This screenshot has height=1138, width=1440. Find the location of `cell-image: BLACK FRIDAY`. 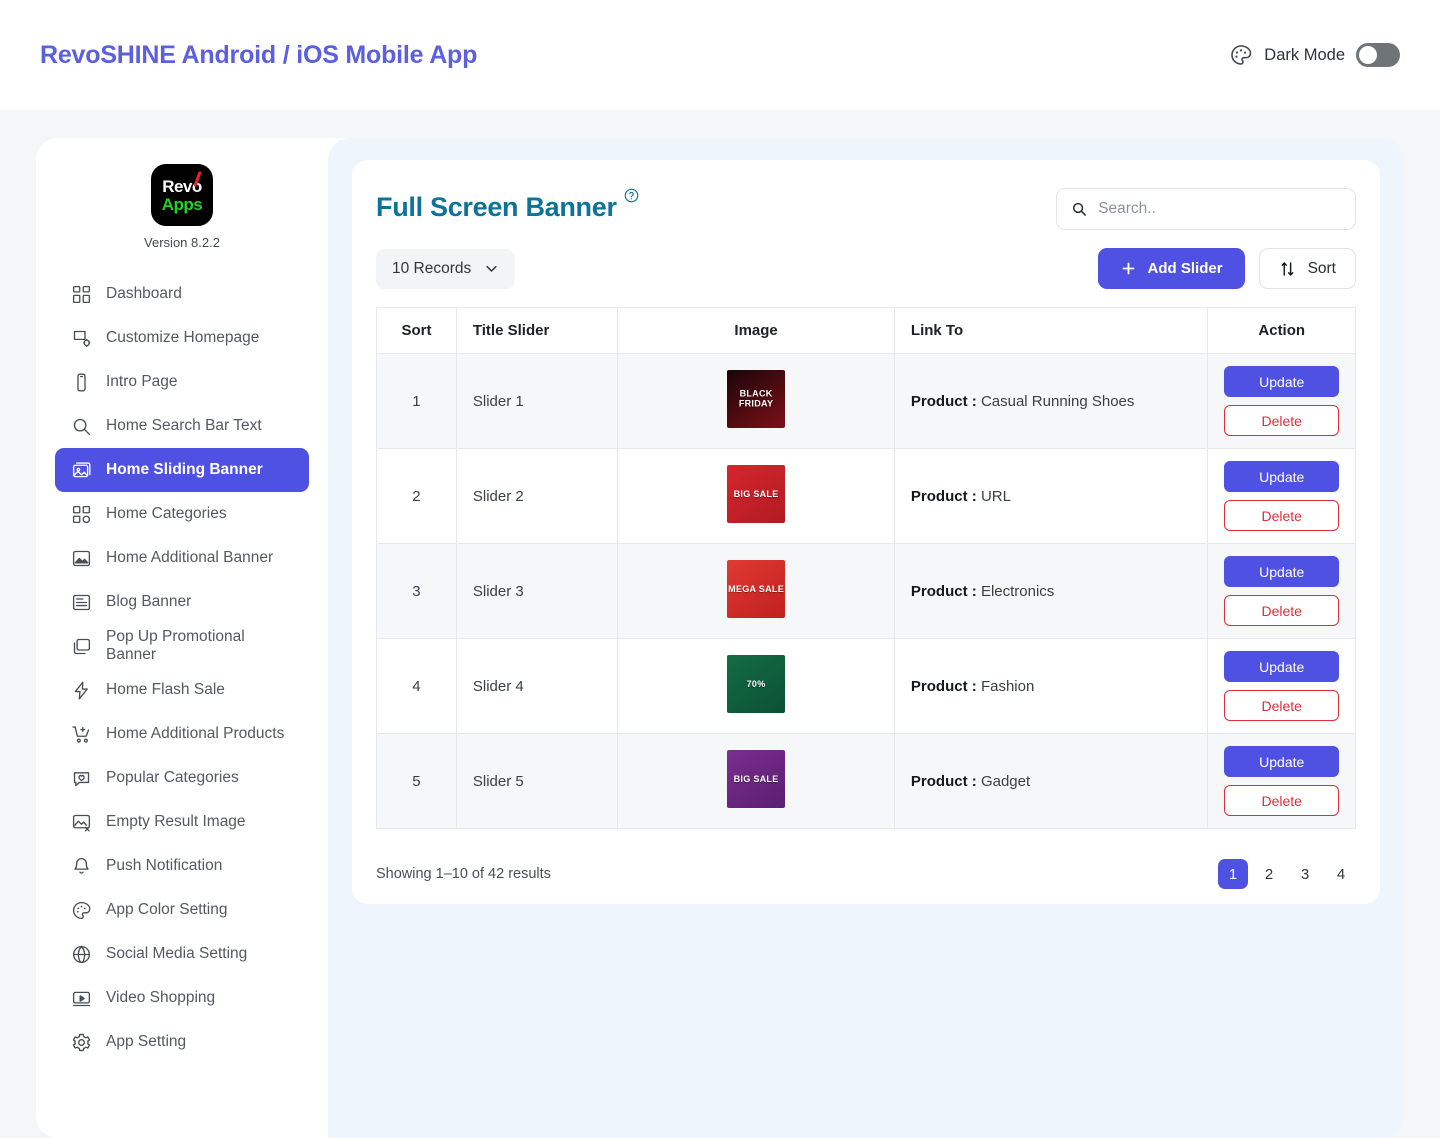

cell-image: BLACK FRIDAY is located at coordinates (756, 401).